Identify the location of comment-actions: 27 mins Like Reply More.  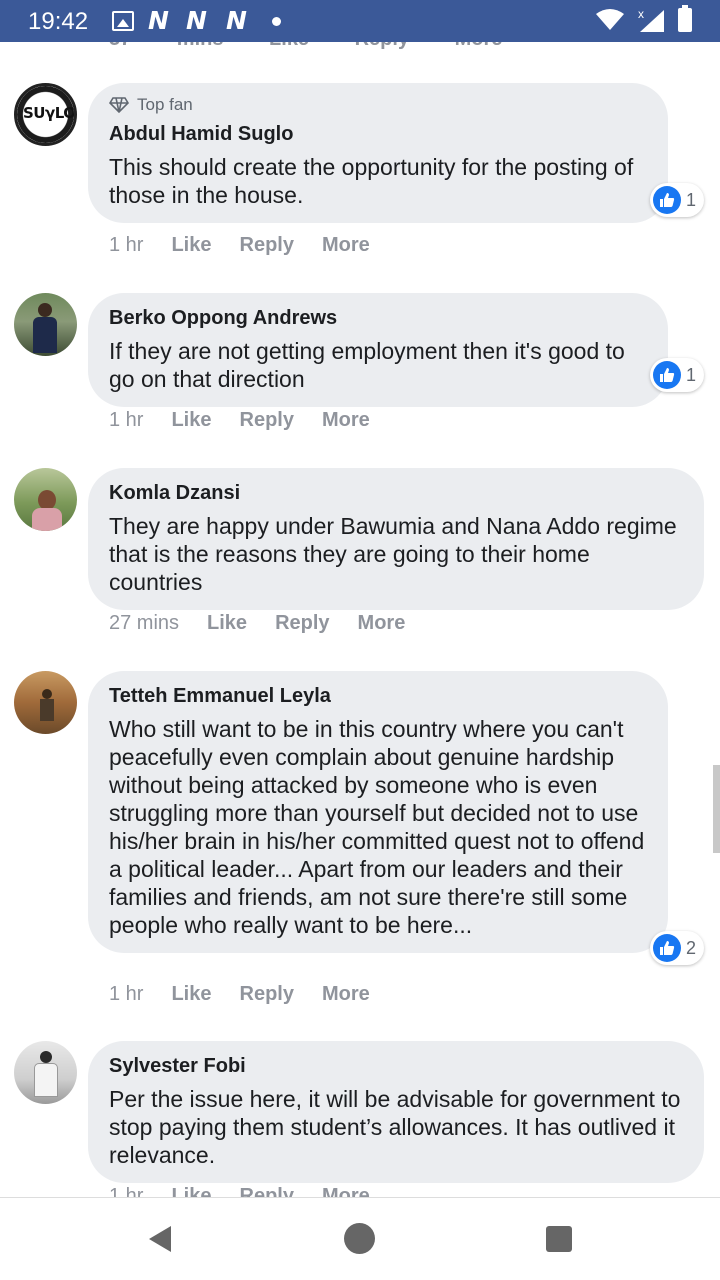
(271, 623).